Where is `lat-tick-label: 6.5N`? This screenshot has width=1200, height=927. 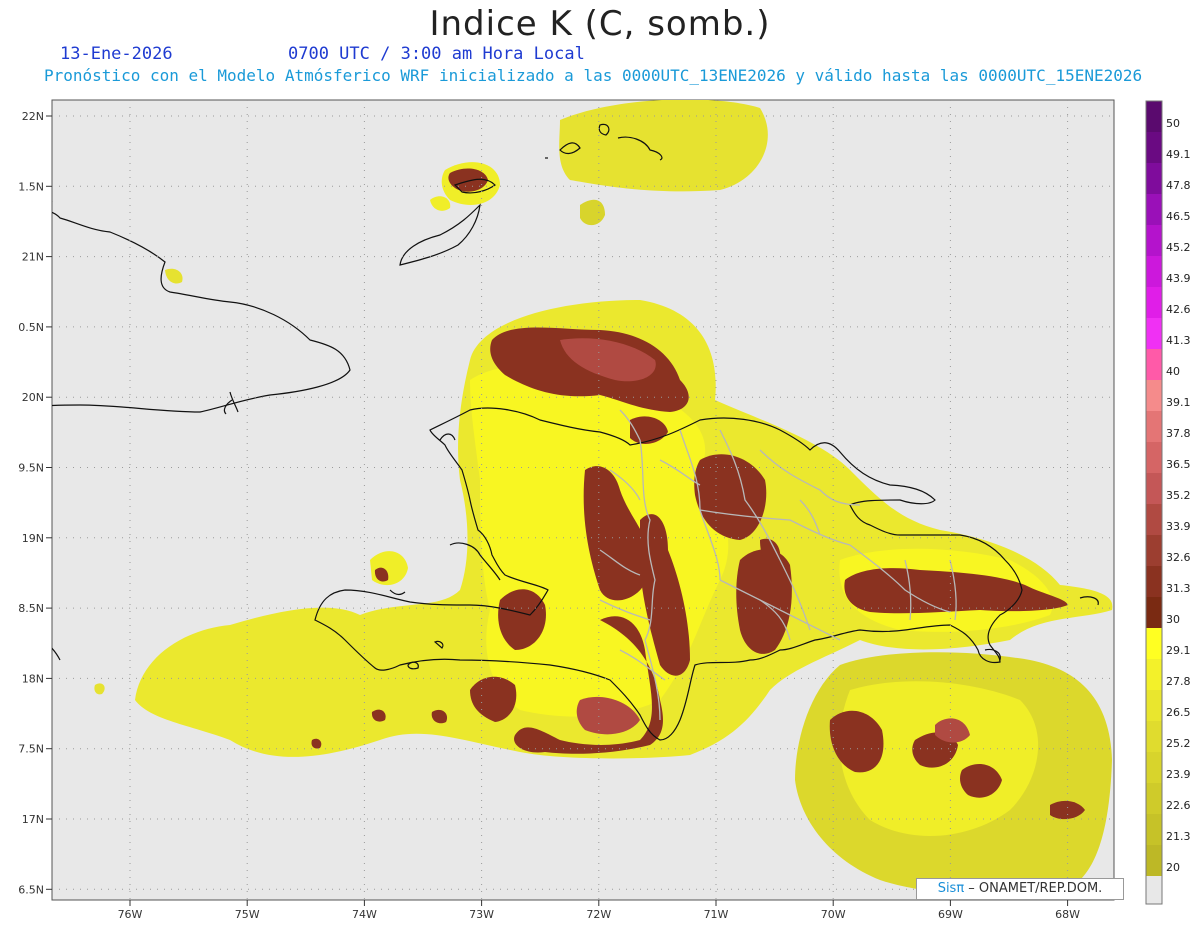
lat-tick-label: 6.5N is located at coordinates (31, 889).